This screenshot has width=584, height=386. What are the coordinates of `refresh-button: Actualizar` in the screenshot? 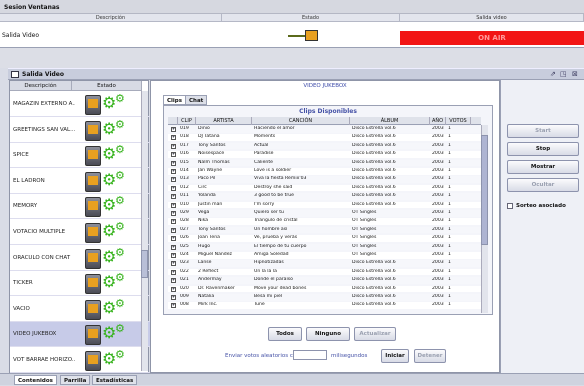 It's located at (375, 334).